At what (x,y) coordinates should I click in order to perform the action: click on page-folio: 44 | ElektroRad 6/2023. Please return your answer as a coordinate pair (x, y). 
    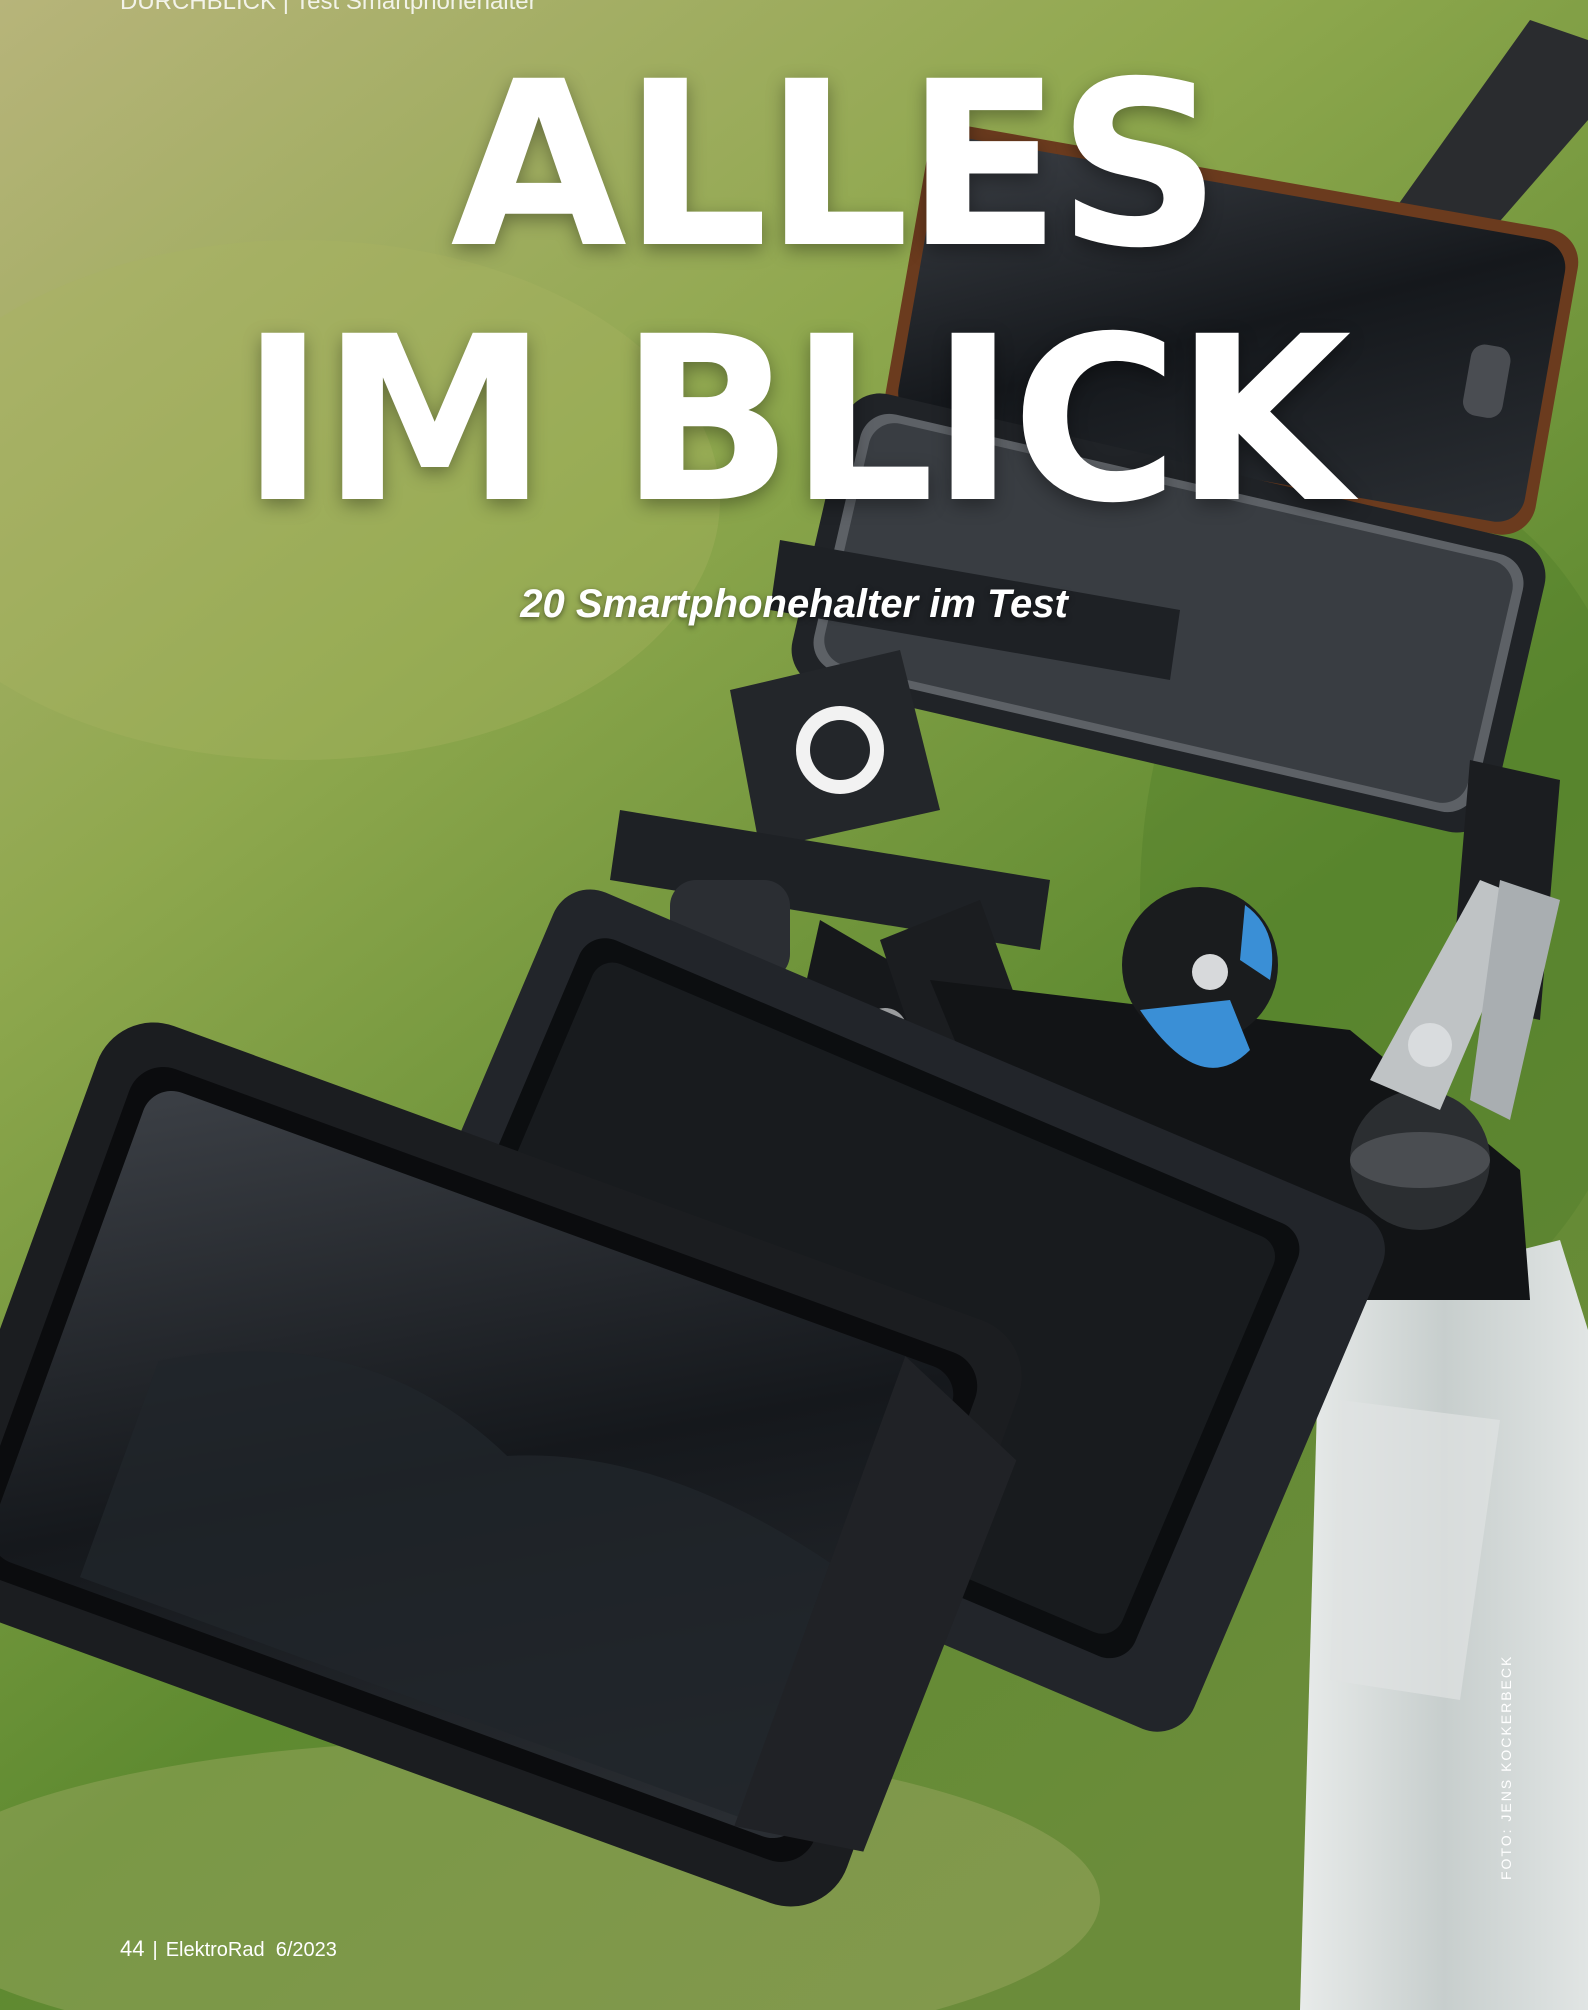
    Looking at the image, I should click on (228, 1949).